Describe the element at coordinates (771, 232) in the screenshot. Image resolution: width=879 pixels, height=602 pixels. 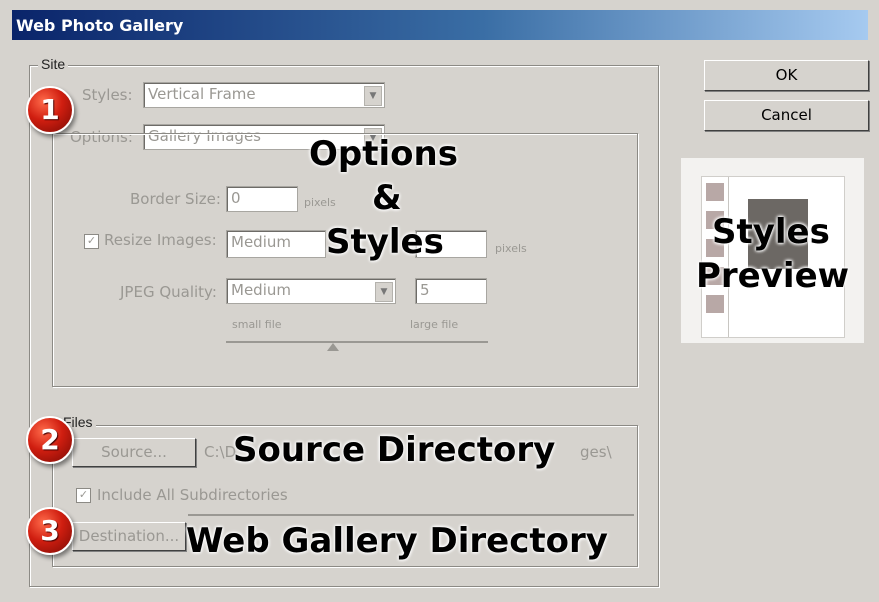
I see `styles-preview-annotation-line1: Styles` at that location.